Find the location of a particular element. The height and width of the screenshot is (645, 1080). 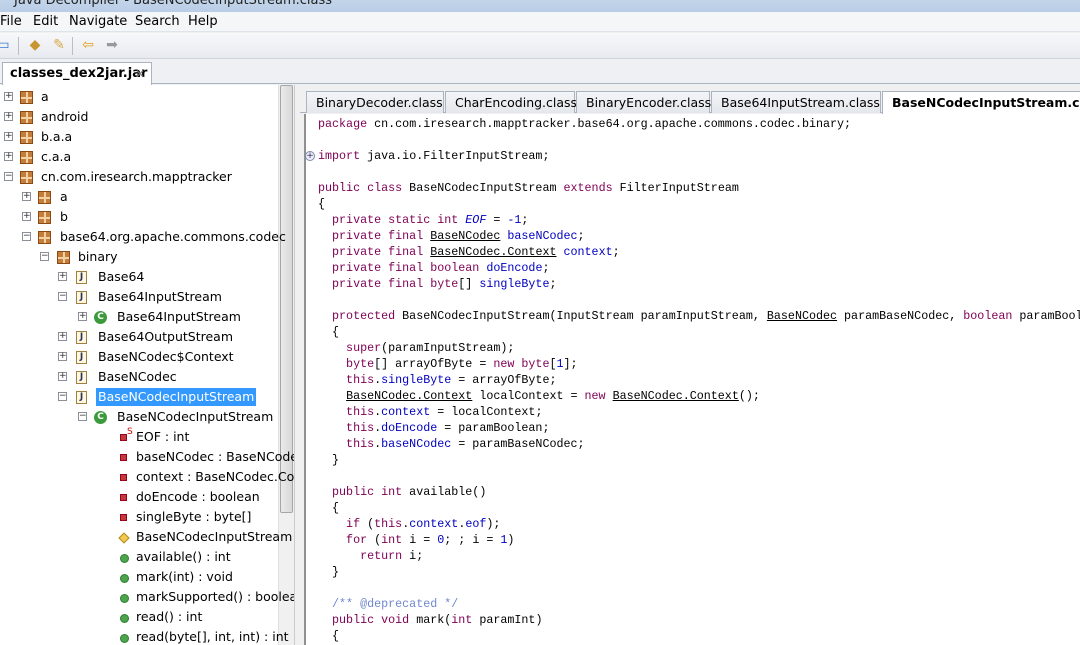

forward-arrow-icon: ➡ is located at coordinates (112, 45).